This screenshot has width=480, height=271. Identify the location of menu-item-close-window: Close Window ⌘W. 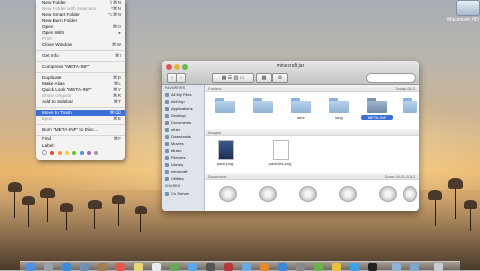
(80, 45).